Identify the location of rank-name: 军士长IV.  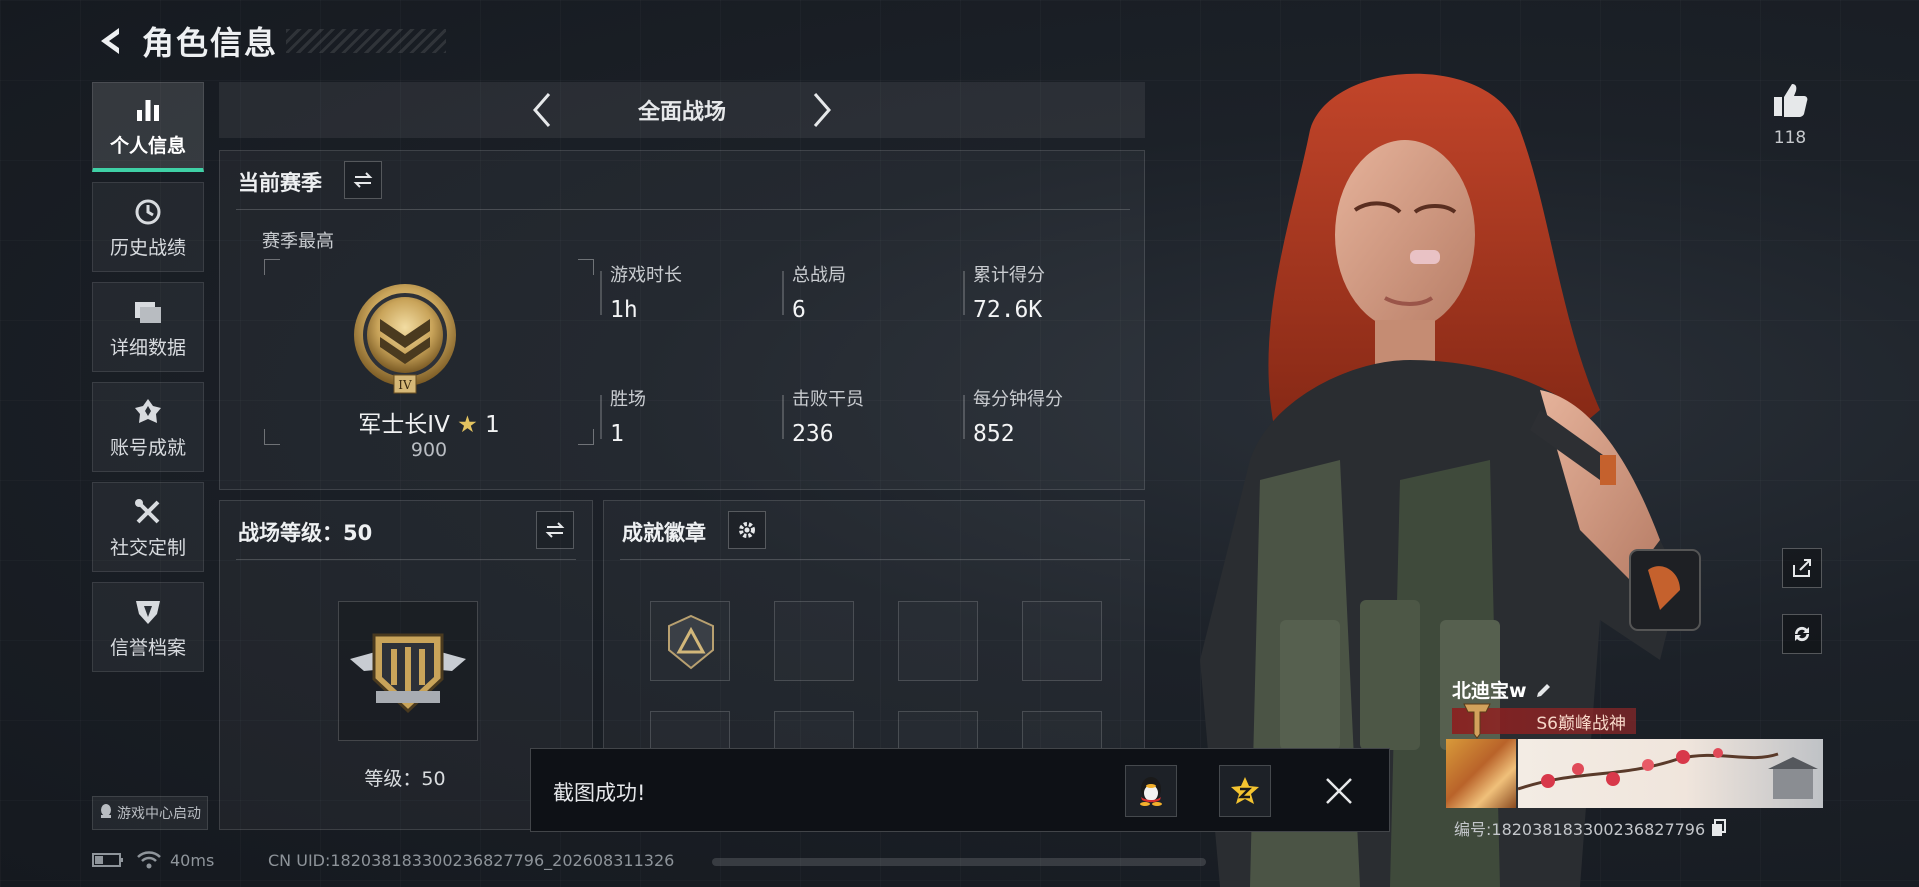
(404, 425).